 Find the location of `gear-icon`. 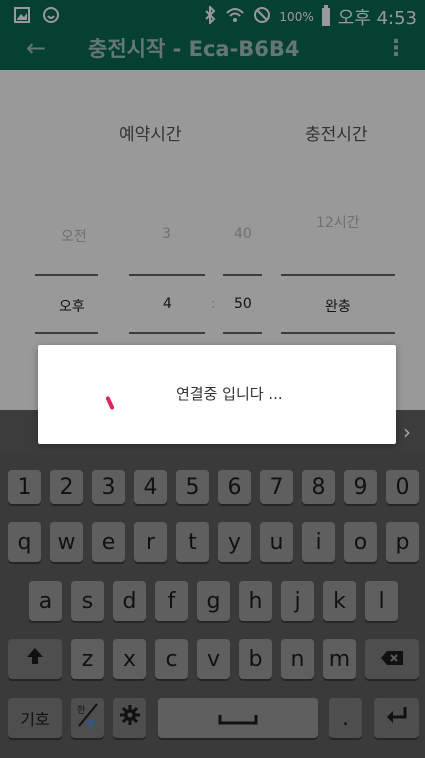

gear-icon is located at coordinates (130, 718).